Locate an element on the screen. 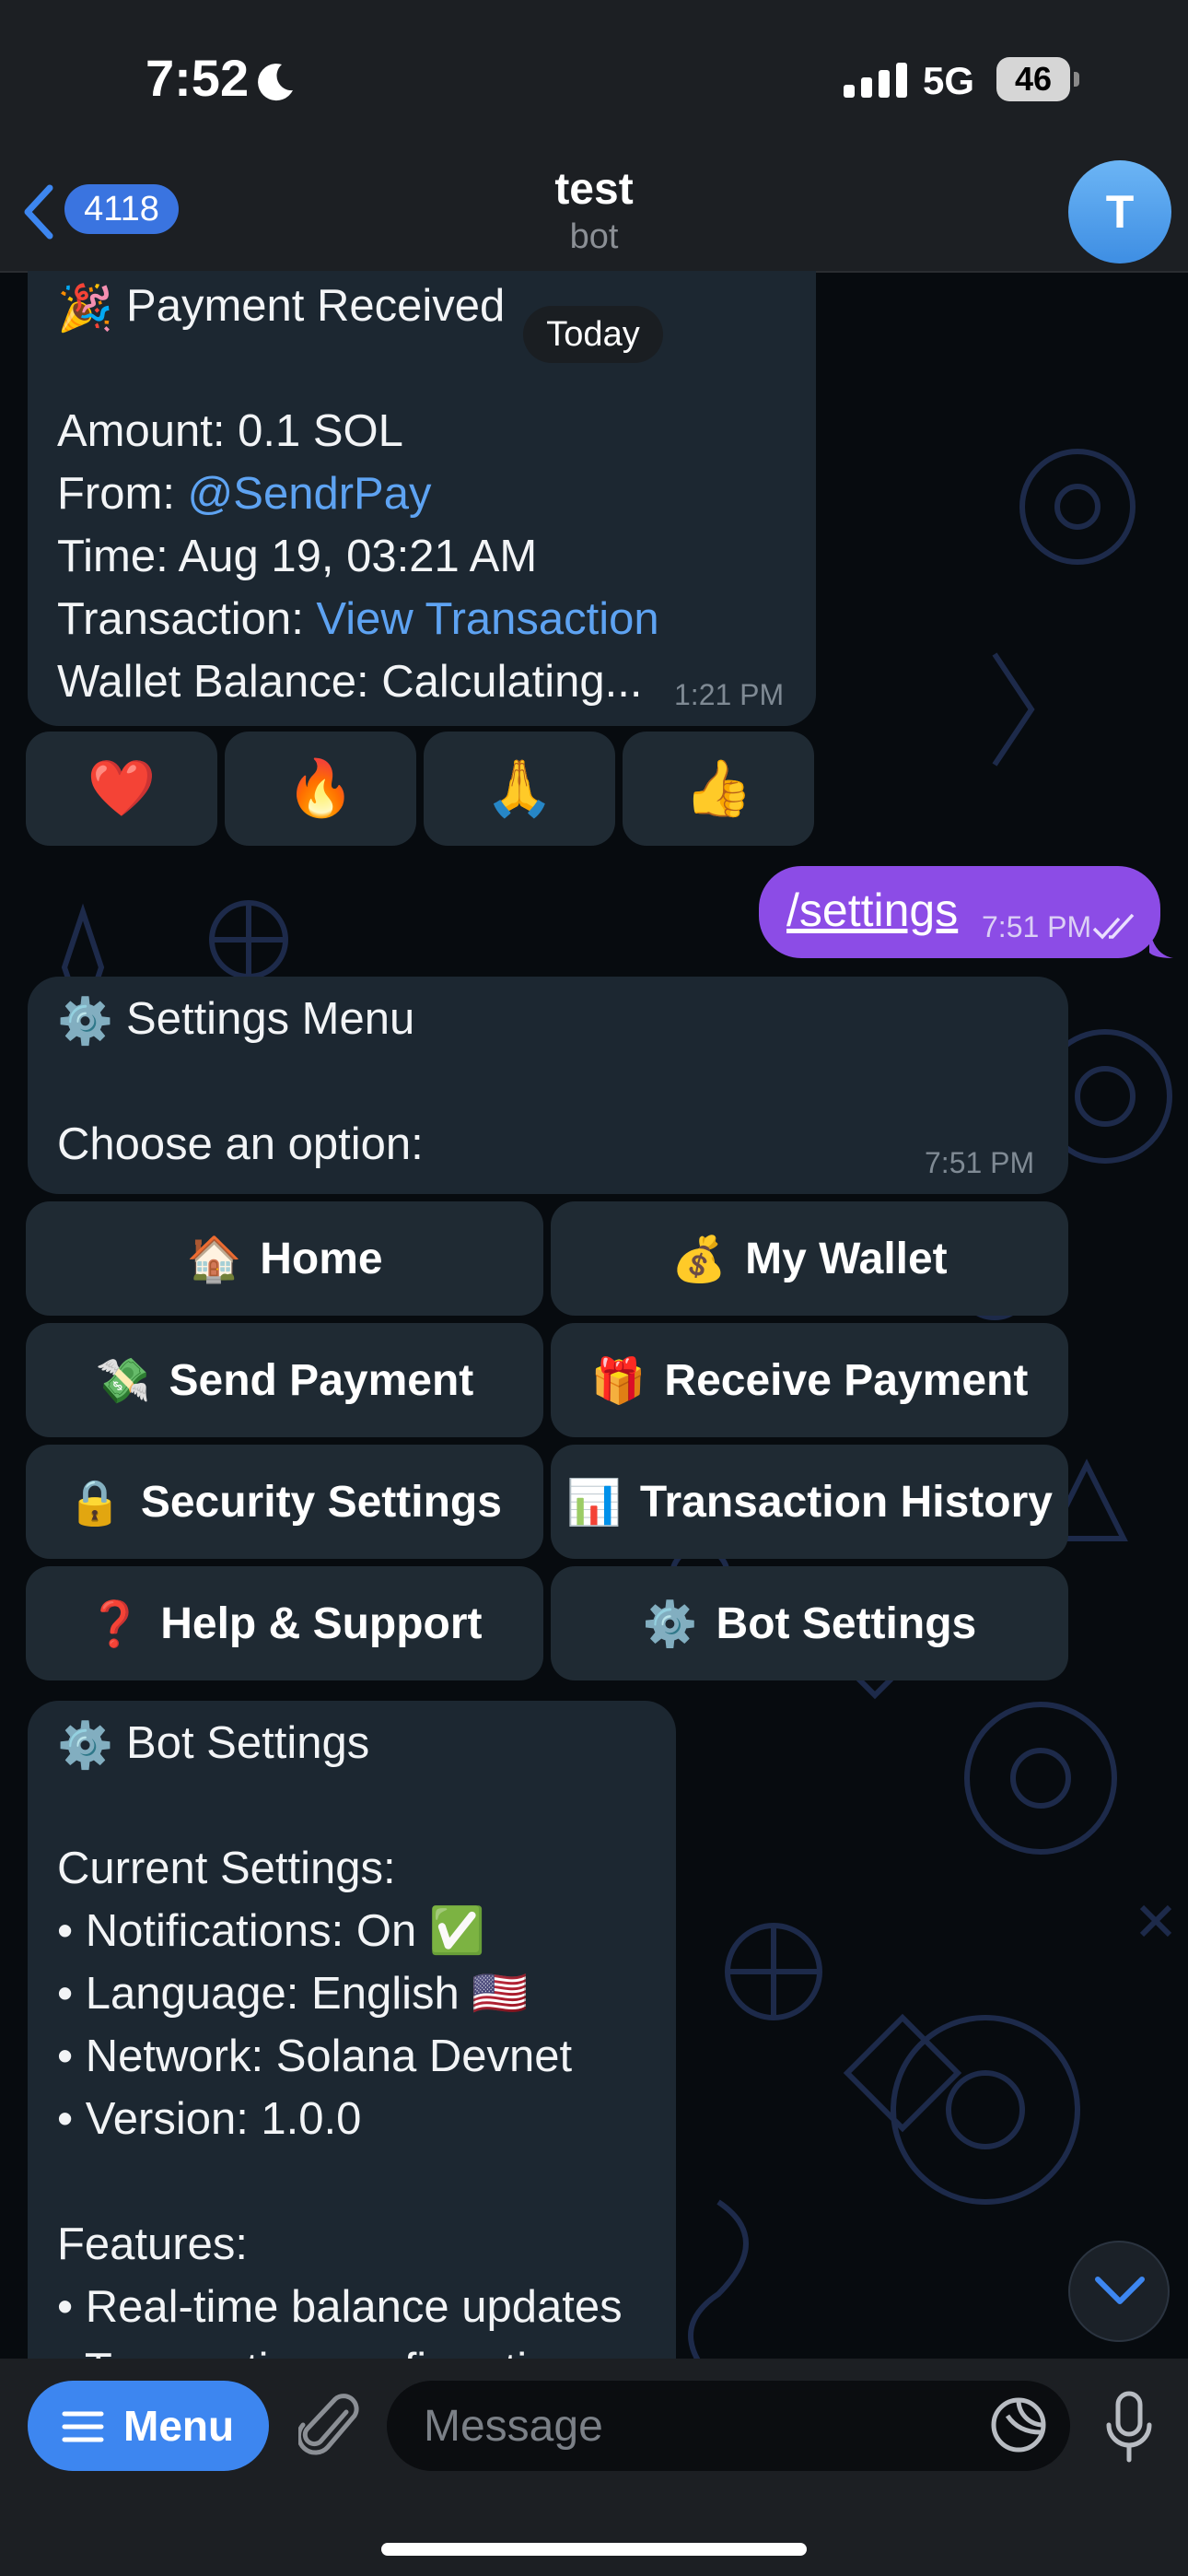 The height and width of the screenshot is (2576, 1188). message-title: Bot Settings is located at coordinates (248, 1743).